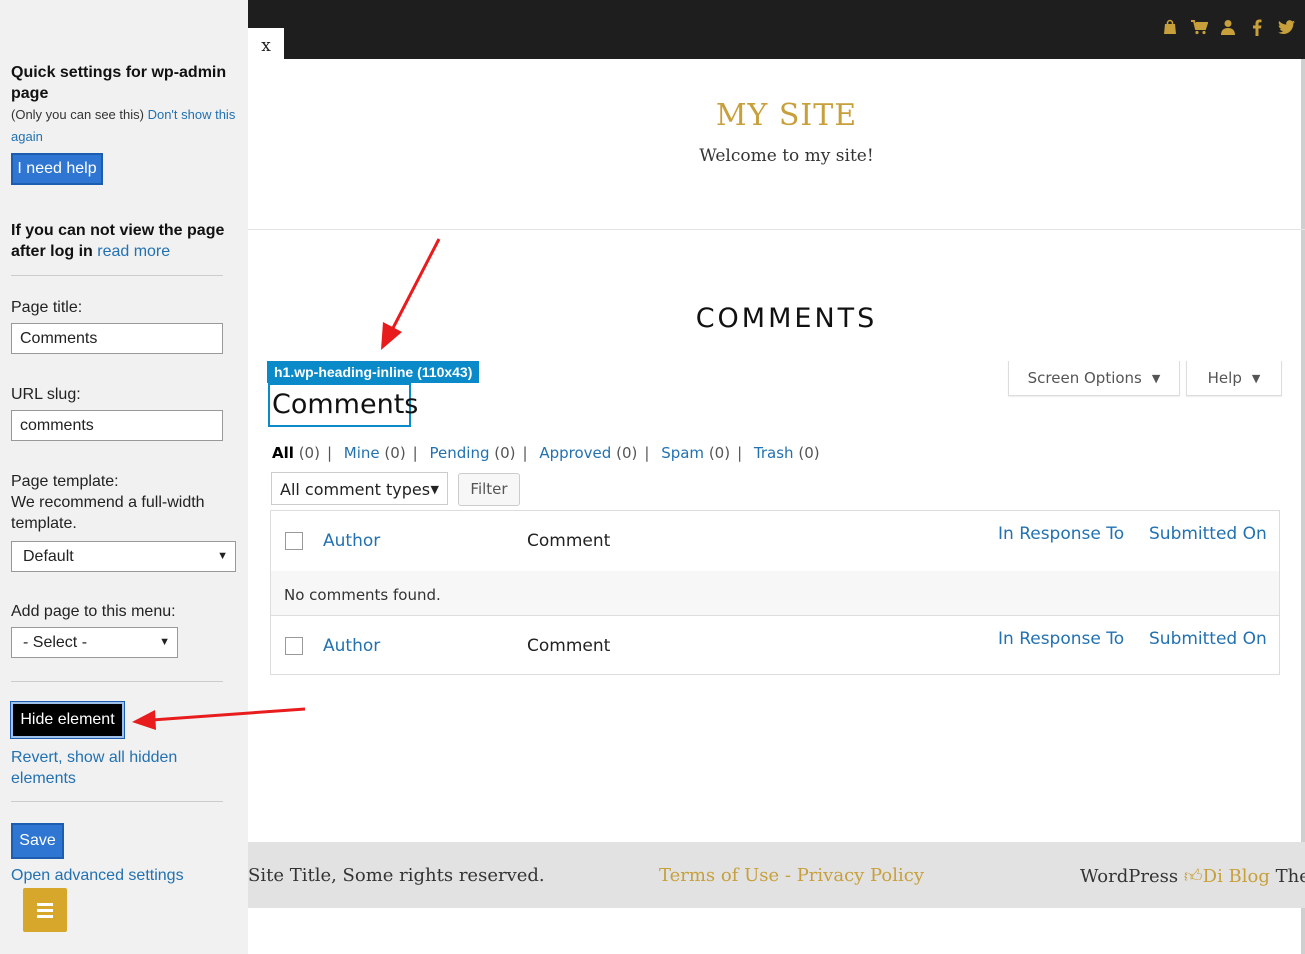  I want to click on menu-select: - Select - ▼, so click(94, 642).